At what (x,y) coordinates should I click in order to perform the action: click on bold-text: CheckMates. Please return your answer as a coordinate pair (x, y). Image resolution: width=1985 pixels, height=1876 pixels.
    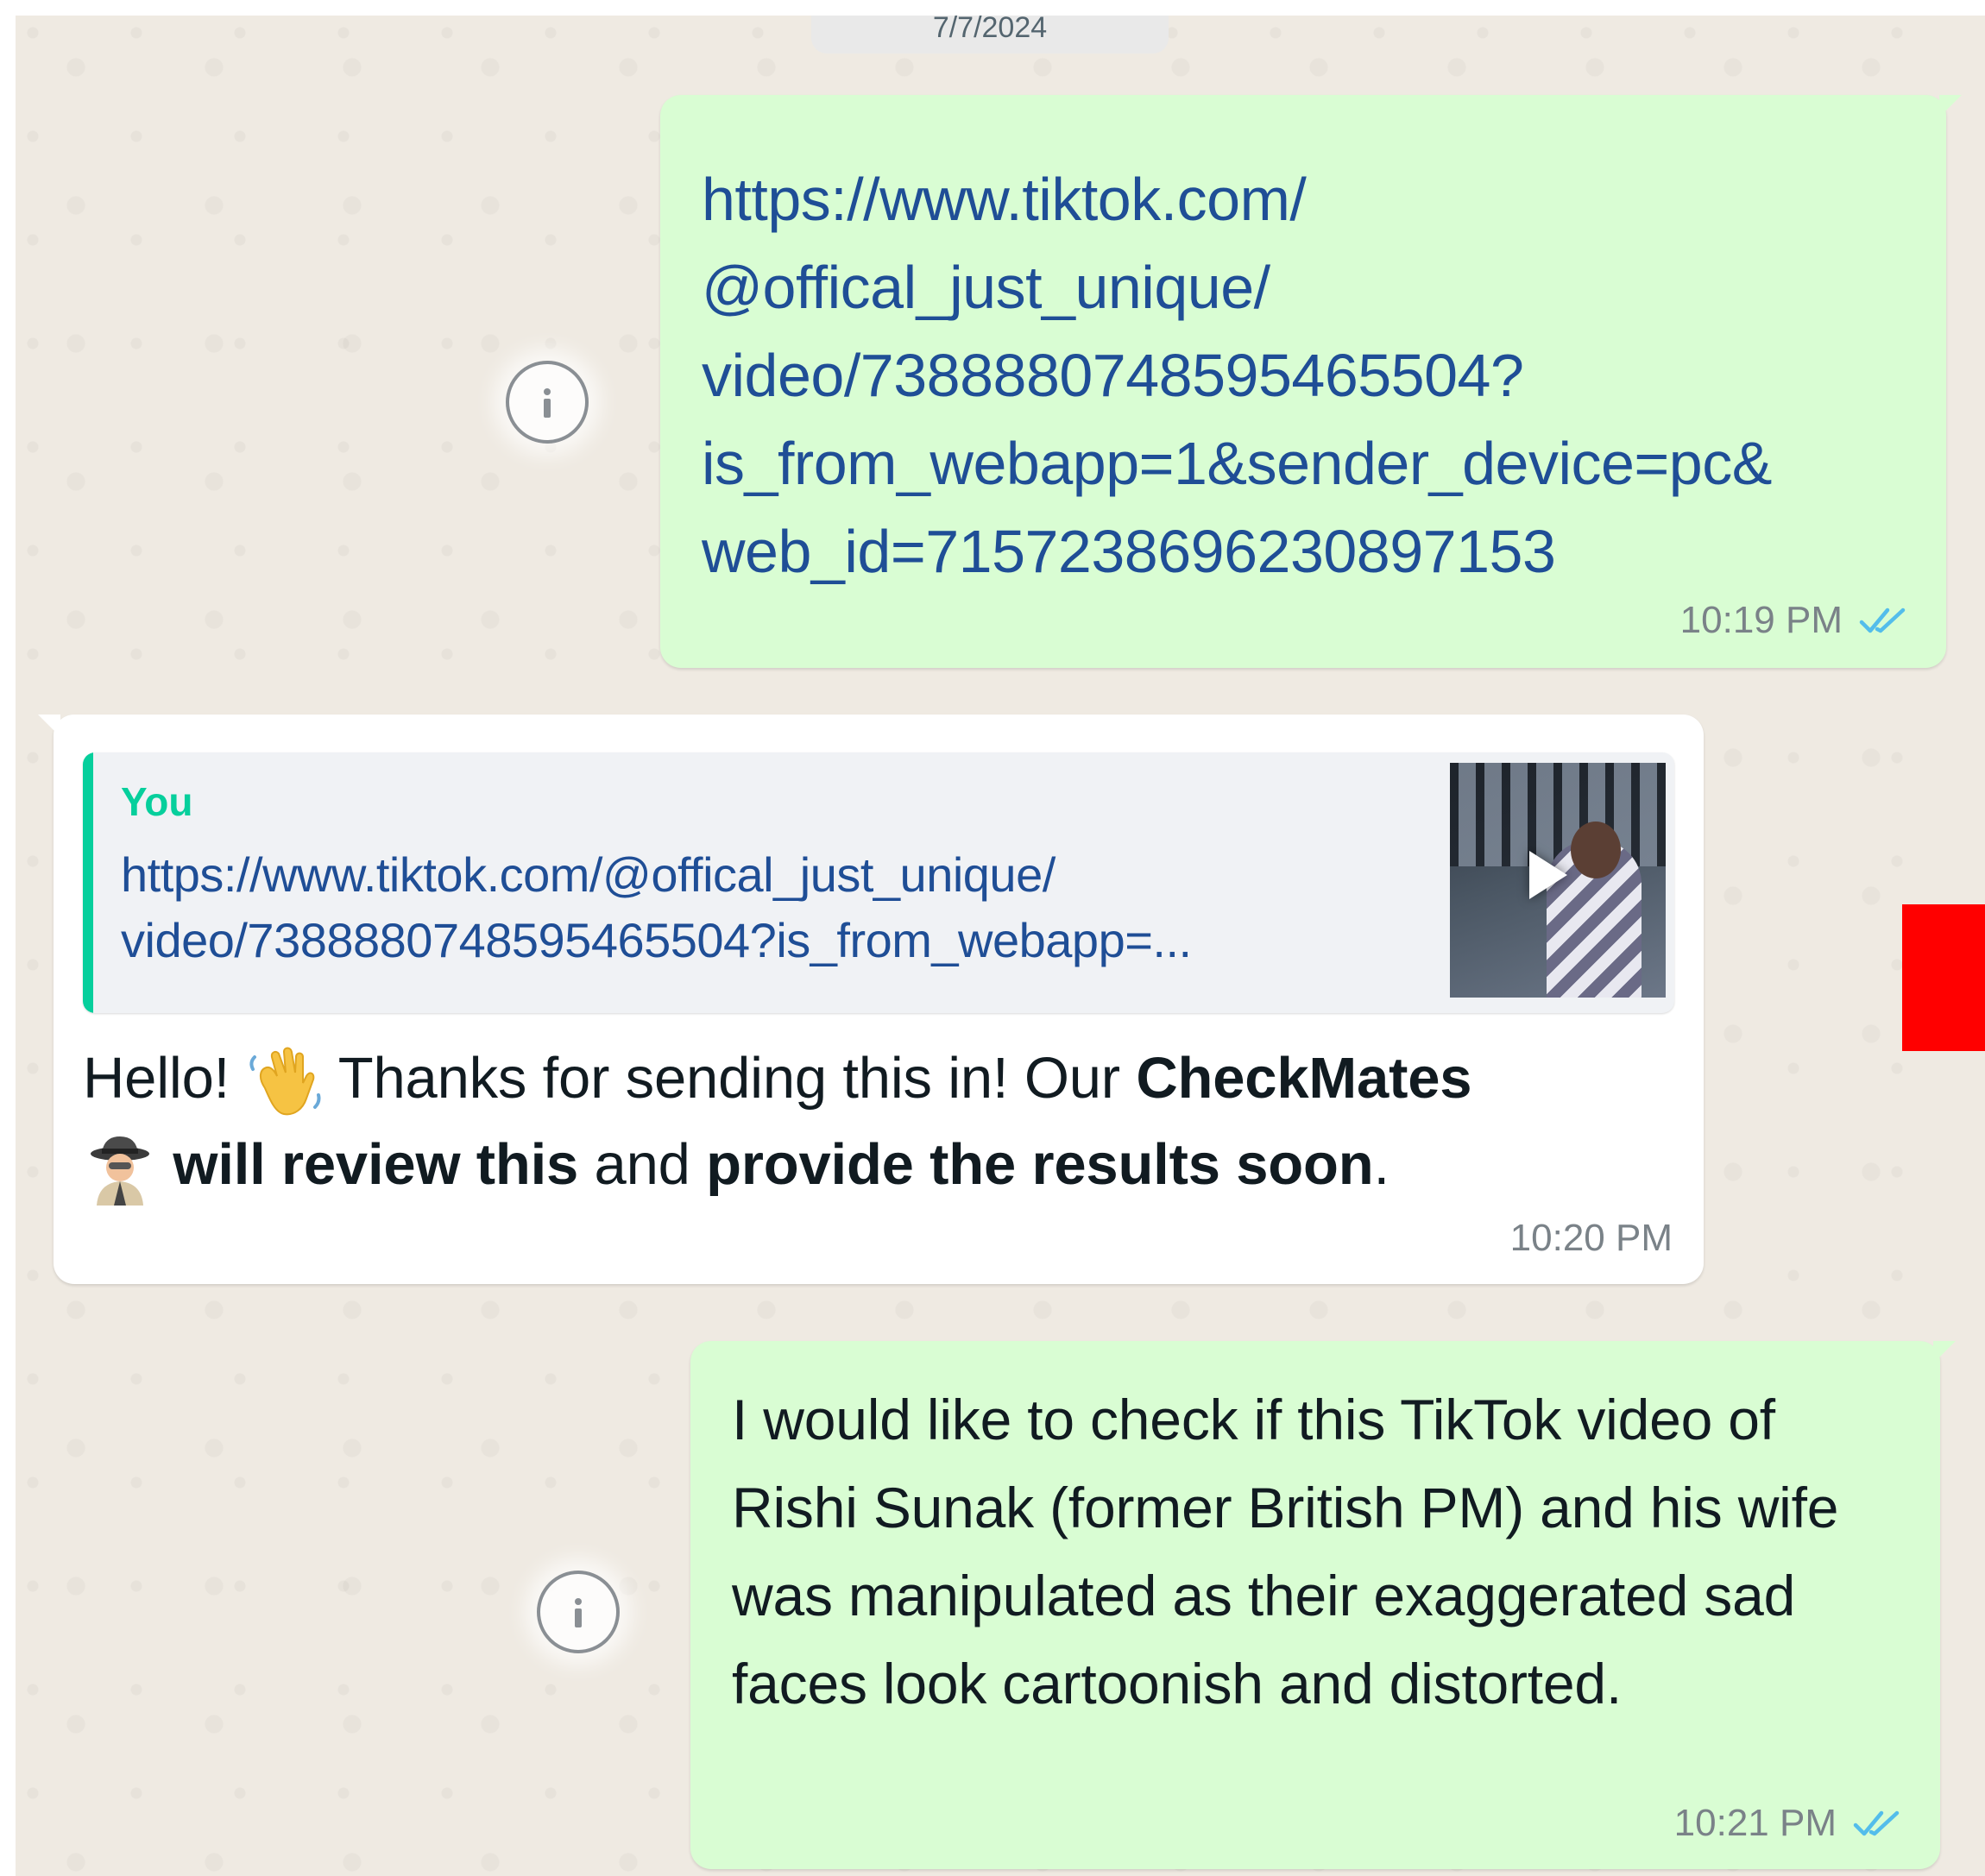
    Looking at the image, I should click on (1304, 1078).